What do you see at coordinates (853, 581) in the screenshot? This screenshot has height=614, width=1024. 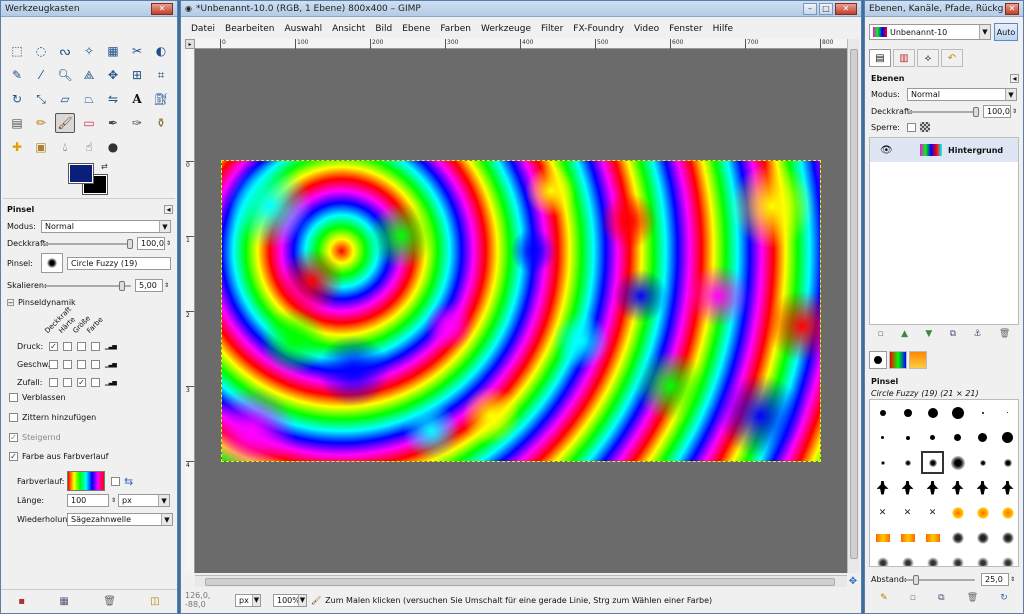 I see `navigate-icon: ✥` at bounding box center [853, 581].